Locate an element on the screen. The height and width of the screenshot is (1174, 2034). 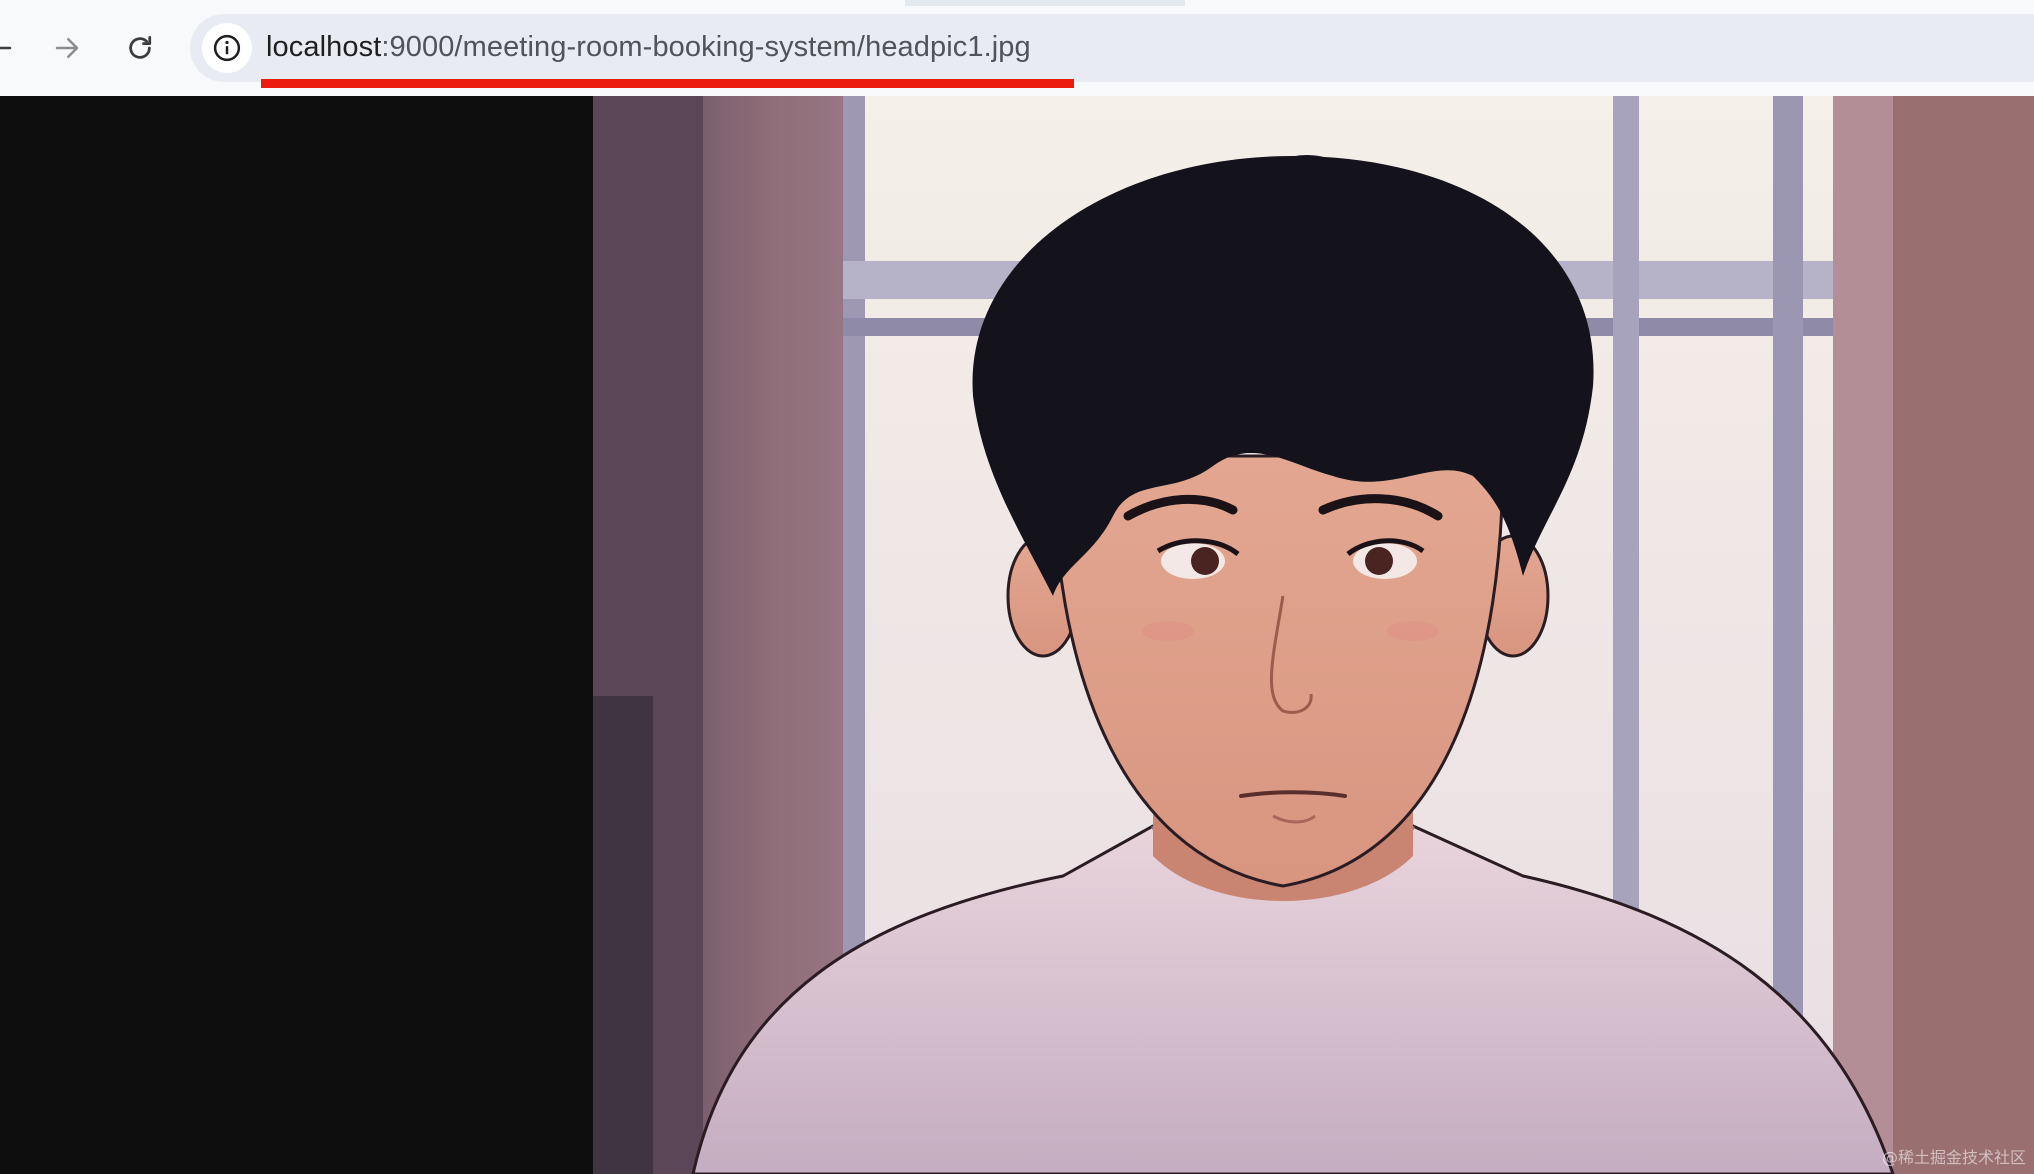
arrow-left-icon is located at coordinates (6, 48).